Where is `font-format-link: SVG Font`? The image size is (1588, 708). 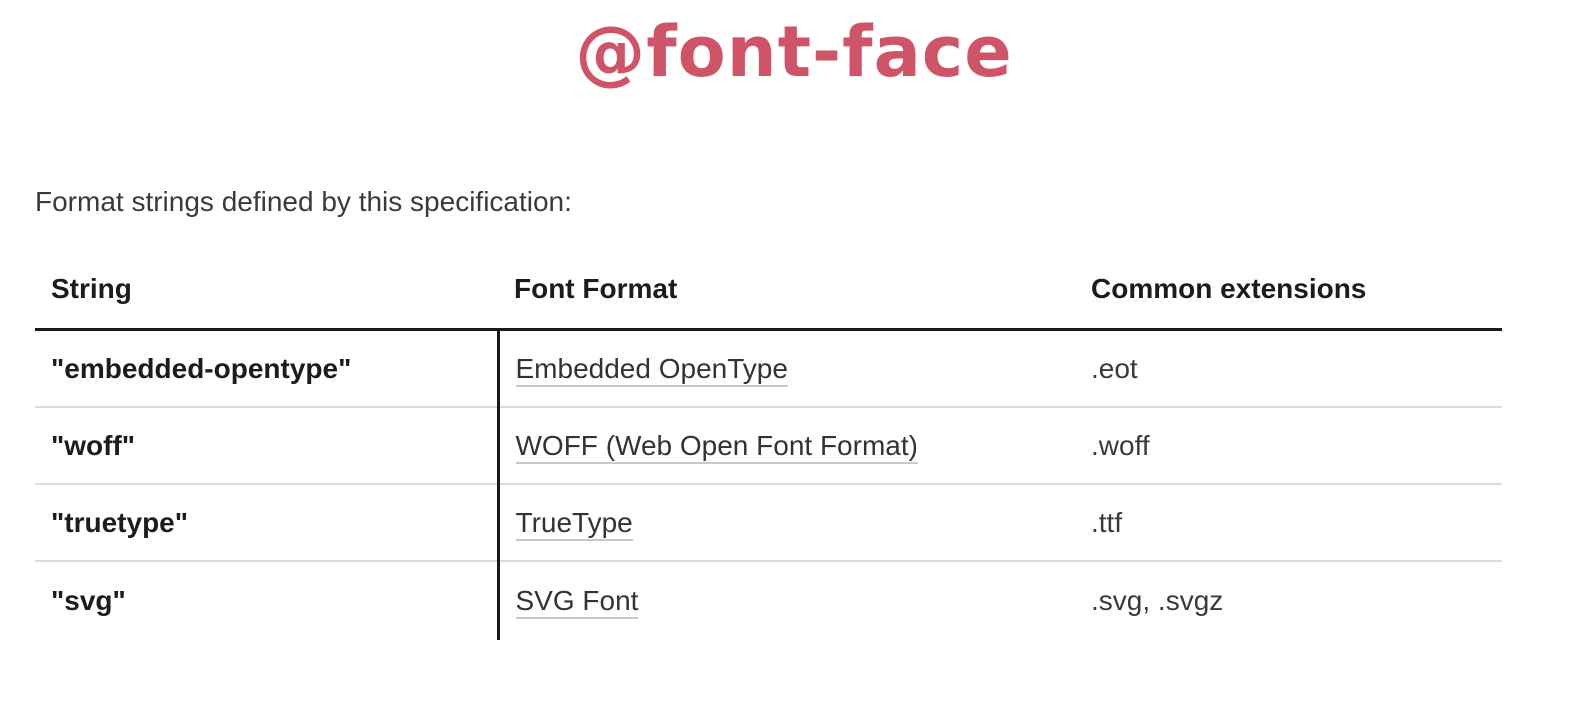 font-format-link: SVG Font is located at coordinates (577, 602).